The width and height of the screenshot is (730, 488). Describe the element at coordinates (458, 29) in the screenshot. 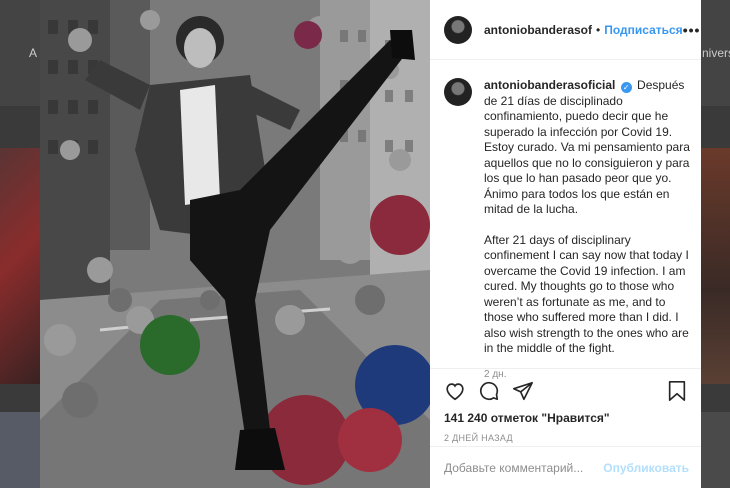

I see `avatar` at that location.